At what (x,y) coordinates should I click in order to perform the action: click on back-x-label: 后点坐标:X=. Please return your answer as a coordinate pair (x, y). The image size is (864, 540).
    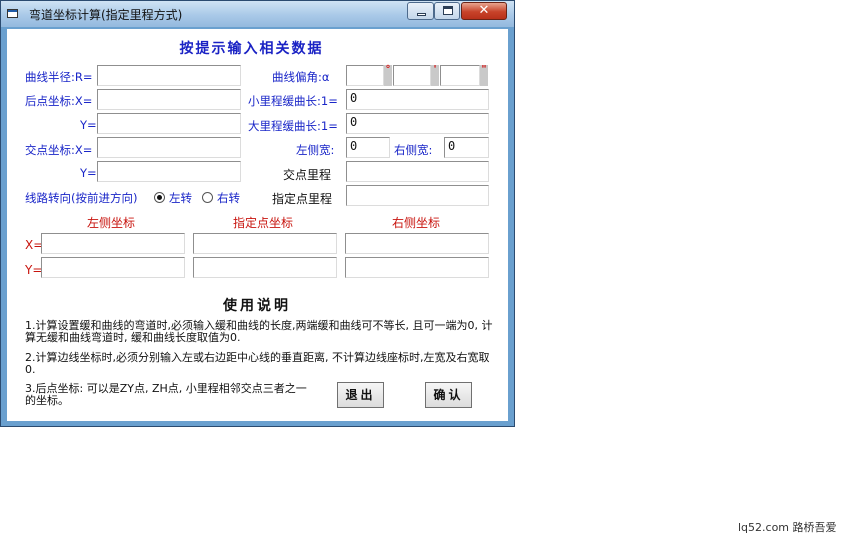
    Looking at the image, I should click on (59, 101).